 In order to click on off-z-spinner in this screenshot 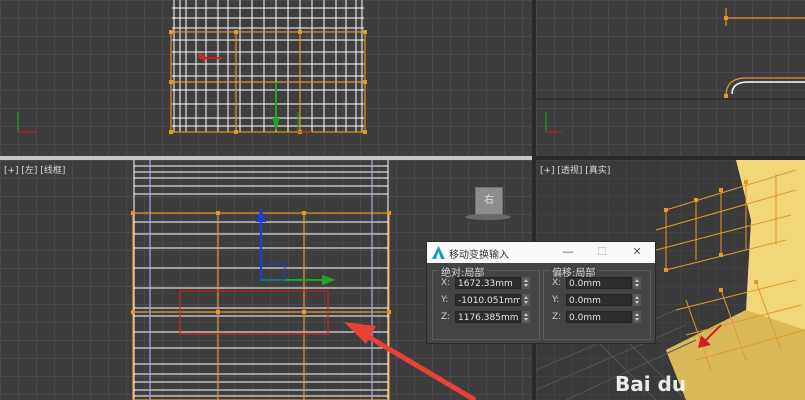, I will do `click(637, 317)`.